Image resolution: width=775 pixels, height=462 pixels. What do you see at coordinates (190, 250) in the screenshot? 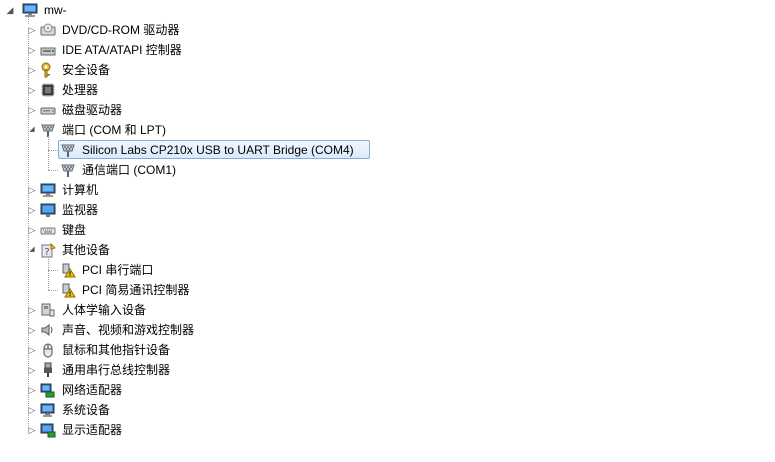
I see `tree-category-9: ◢? 其他设备` at bounding box center [190, 250].